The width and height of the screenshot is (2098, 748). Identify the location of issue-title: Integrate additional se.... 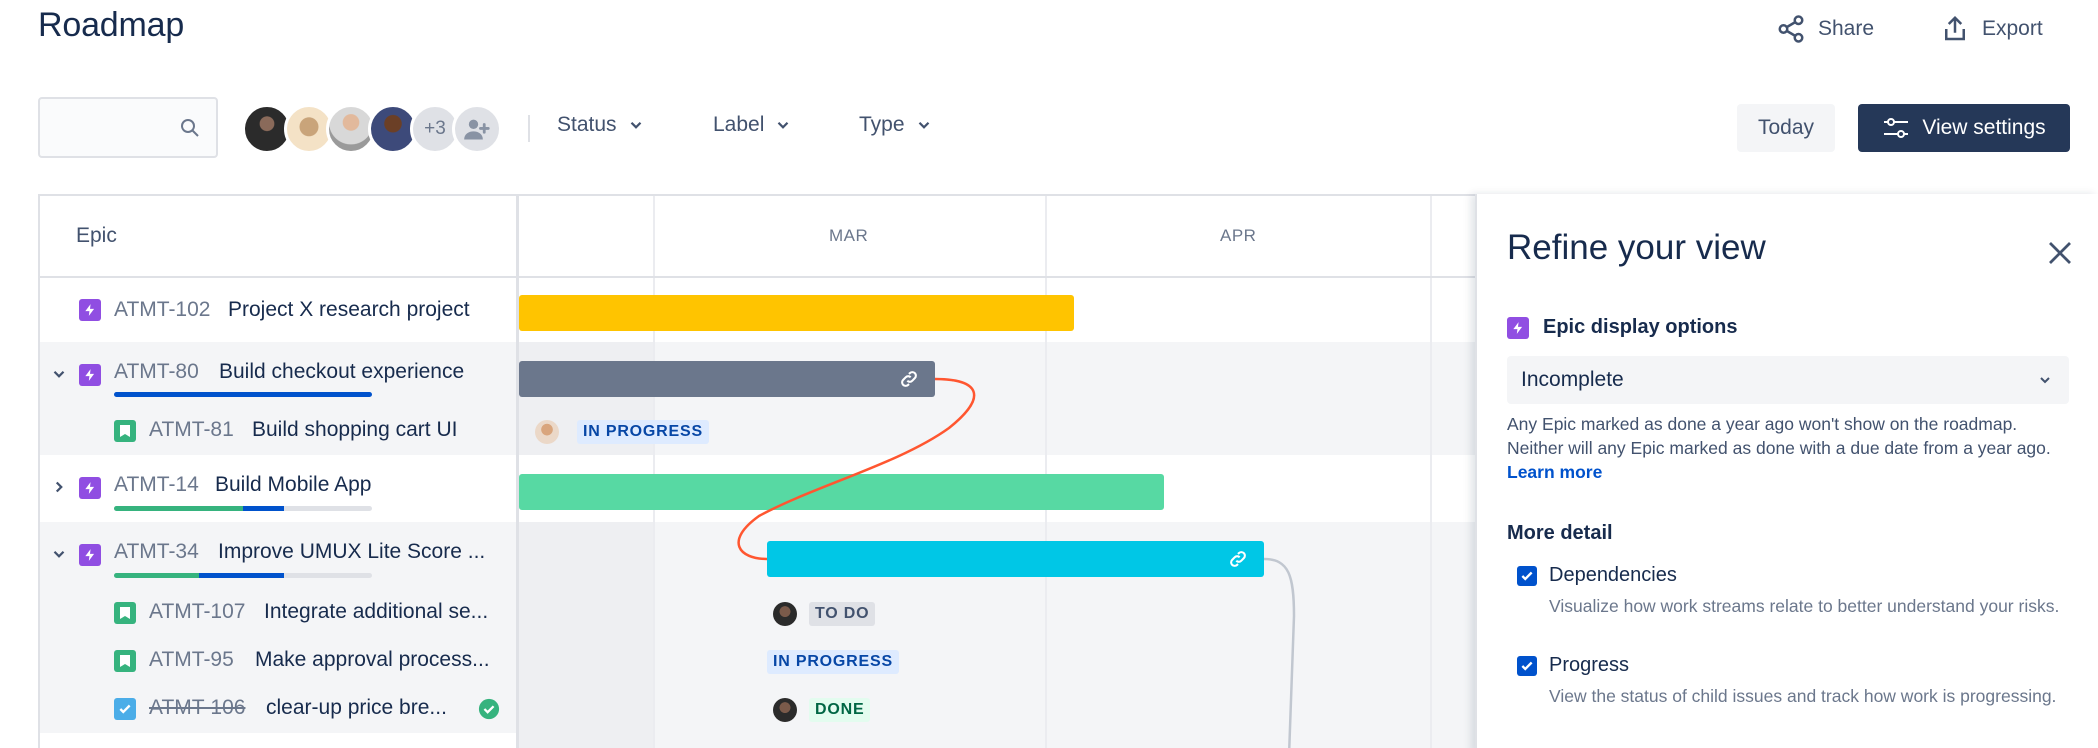
(376, 611).